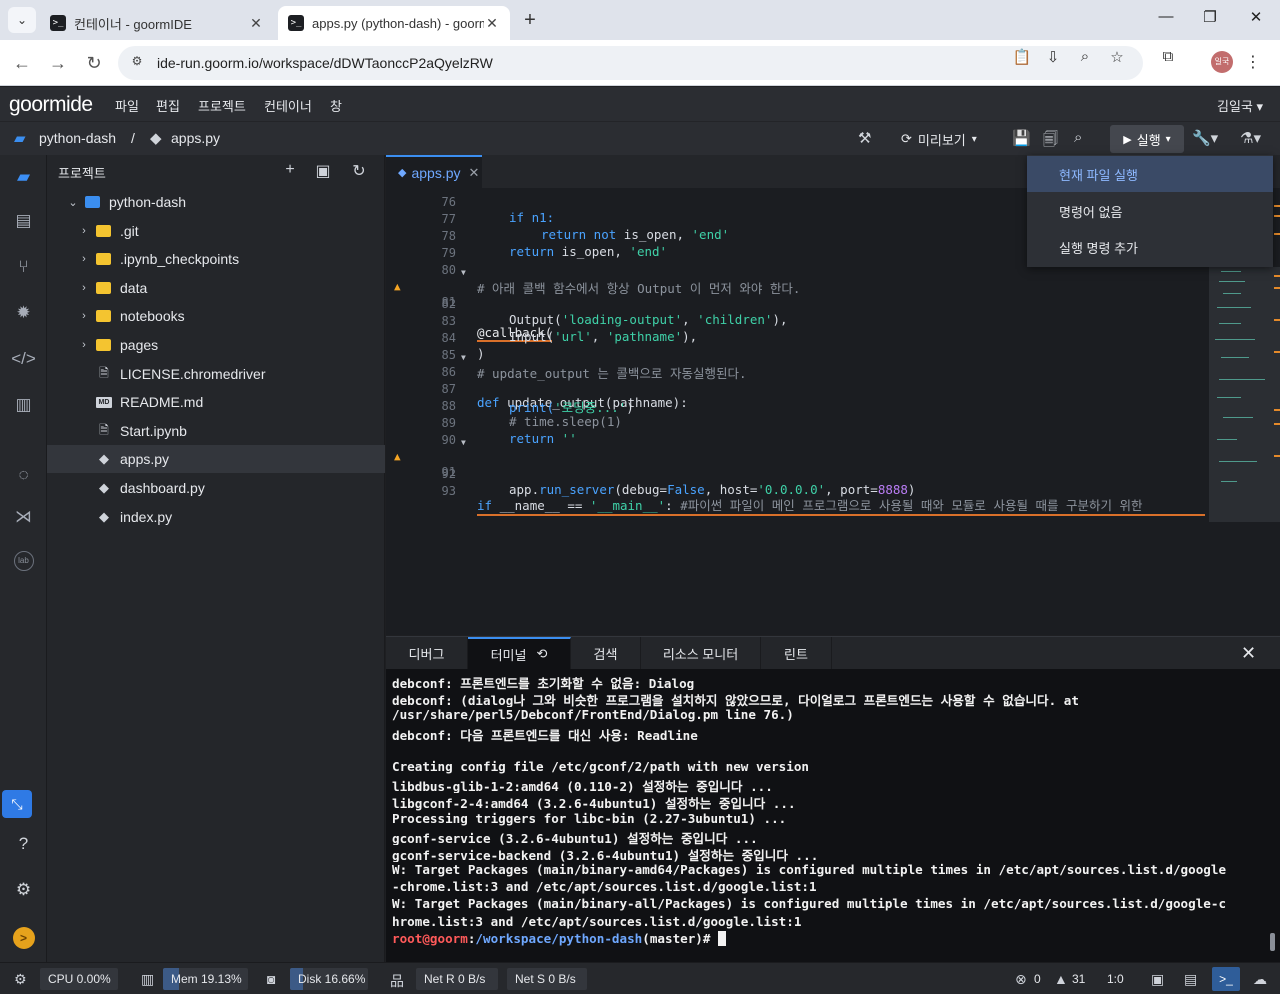  Describe the element at coordinates (1168, 57) in the screenshot. I see `extensions-icon: ⧉` at that location.